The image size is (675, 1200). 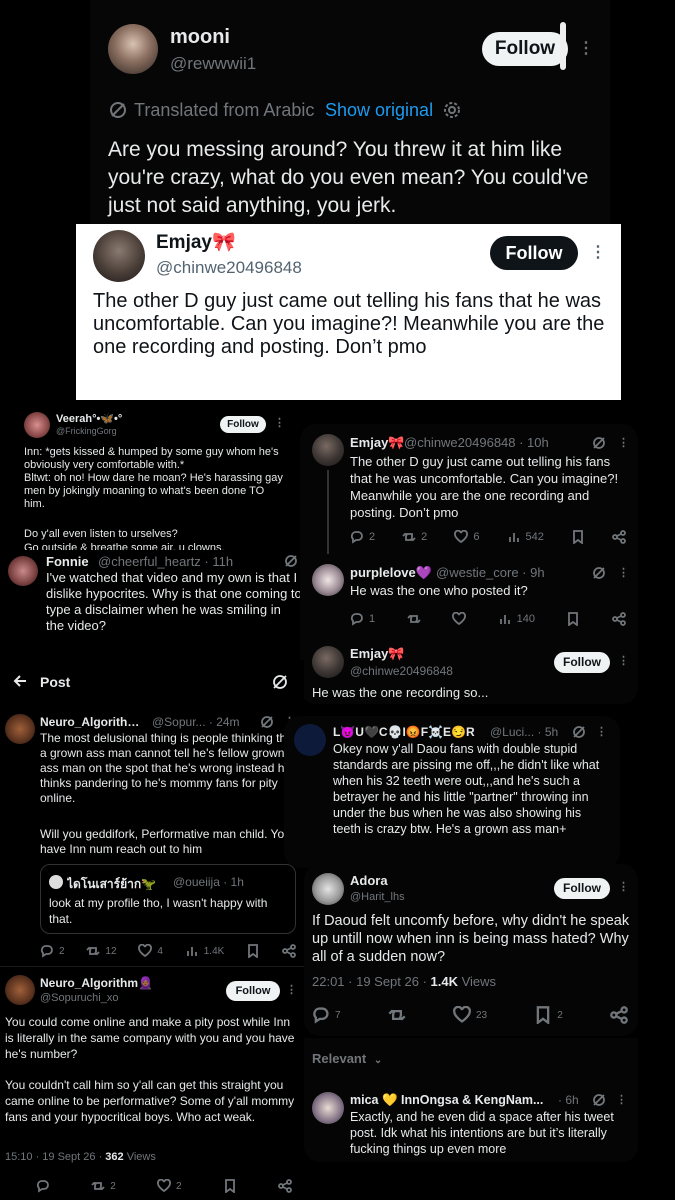 I want to click on reply-count: 1, so click(x=372, y=619).